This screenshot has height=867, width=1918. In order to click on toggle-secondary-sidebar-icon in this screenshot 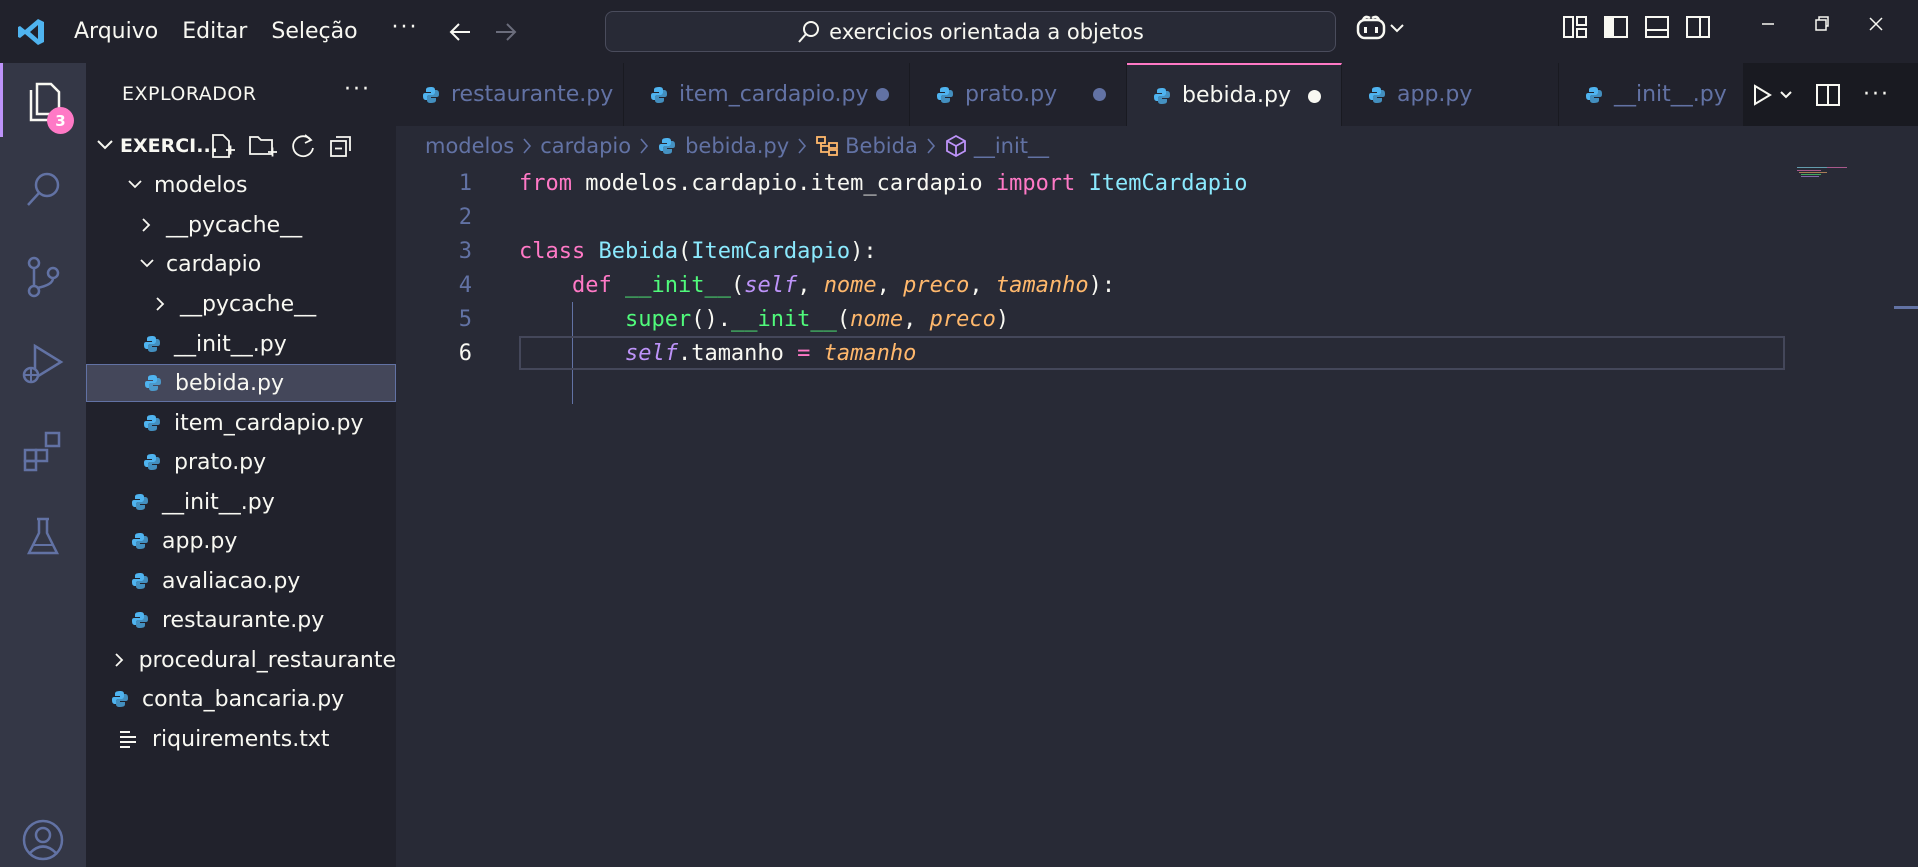, I will do `click(1698, 27)`.